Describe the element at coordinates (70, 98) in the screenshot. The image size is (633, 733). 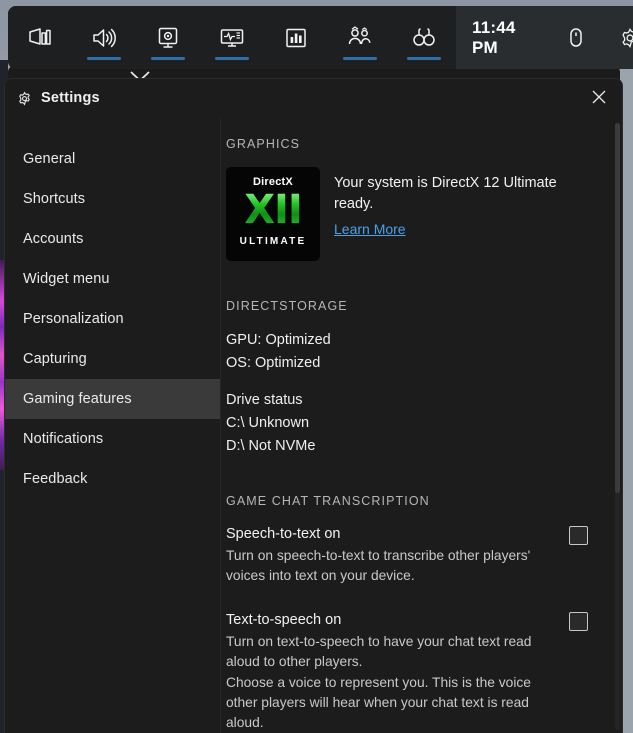
I see `page-title: Settings` at that location.